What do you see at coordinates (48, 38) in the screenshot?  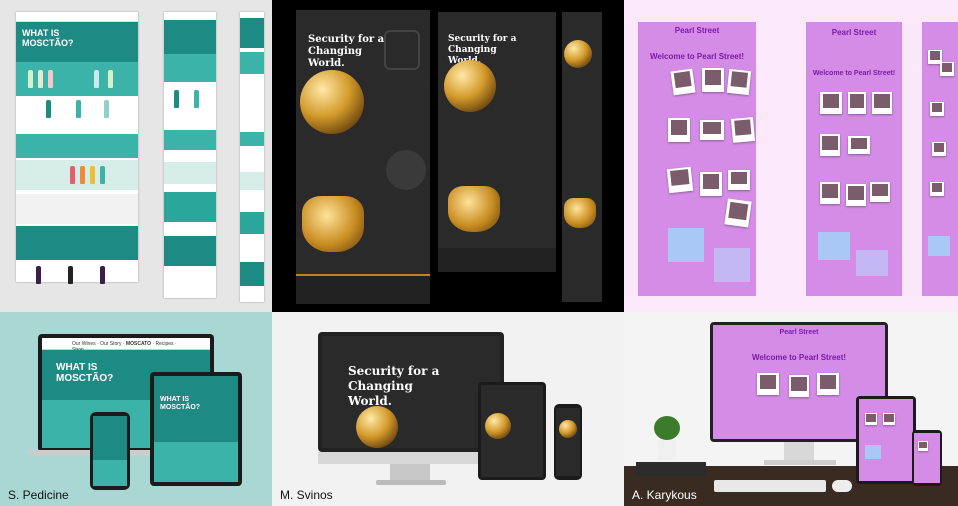 I see `moscato-hero-title: WHAT IS MOSCTÃO?` at bounding box center [48, 38].